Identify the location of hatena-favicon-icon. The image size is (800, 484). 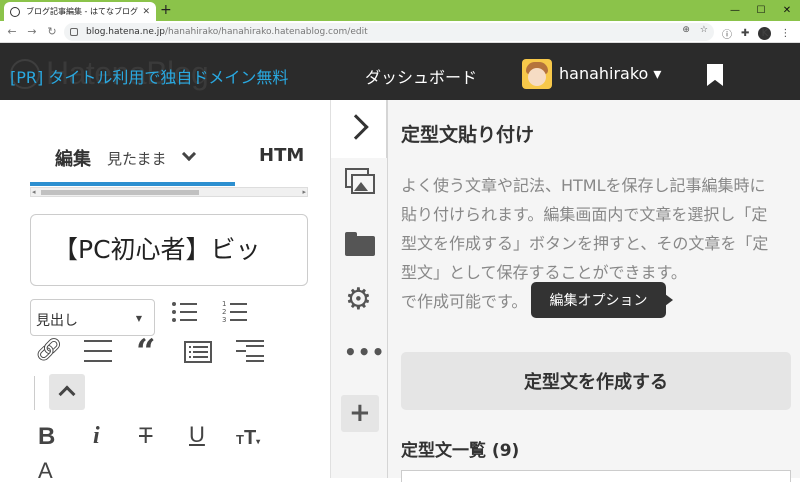
(15, 11).